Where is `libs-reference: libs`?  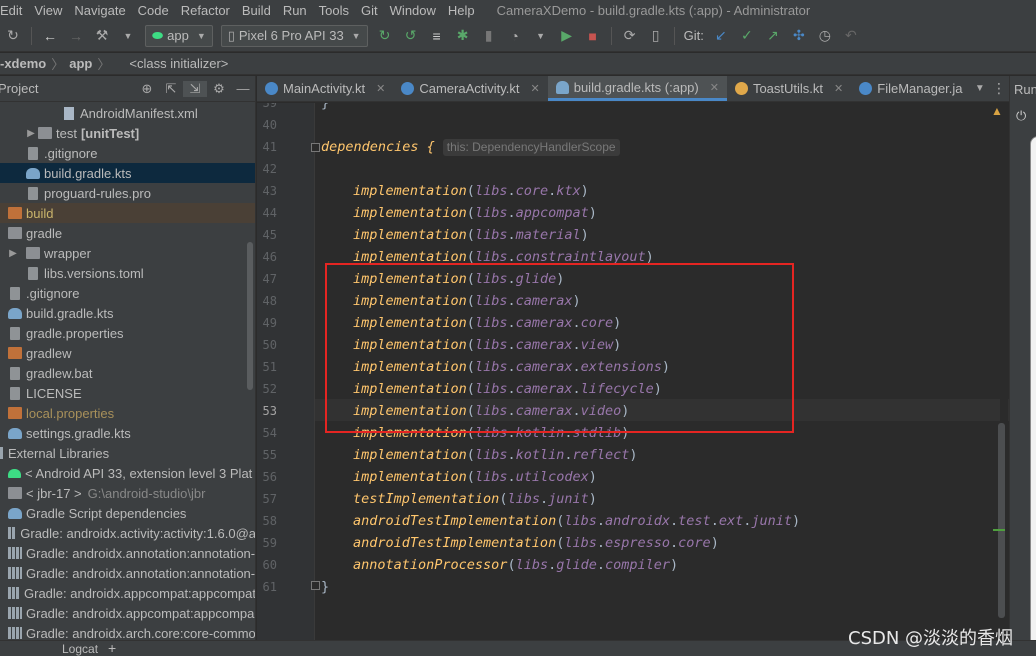 libs-reference: libs is located at coordinates (491, 345).